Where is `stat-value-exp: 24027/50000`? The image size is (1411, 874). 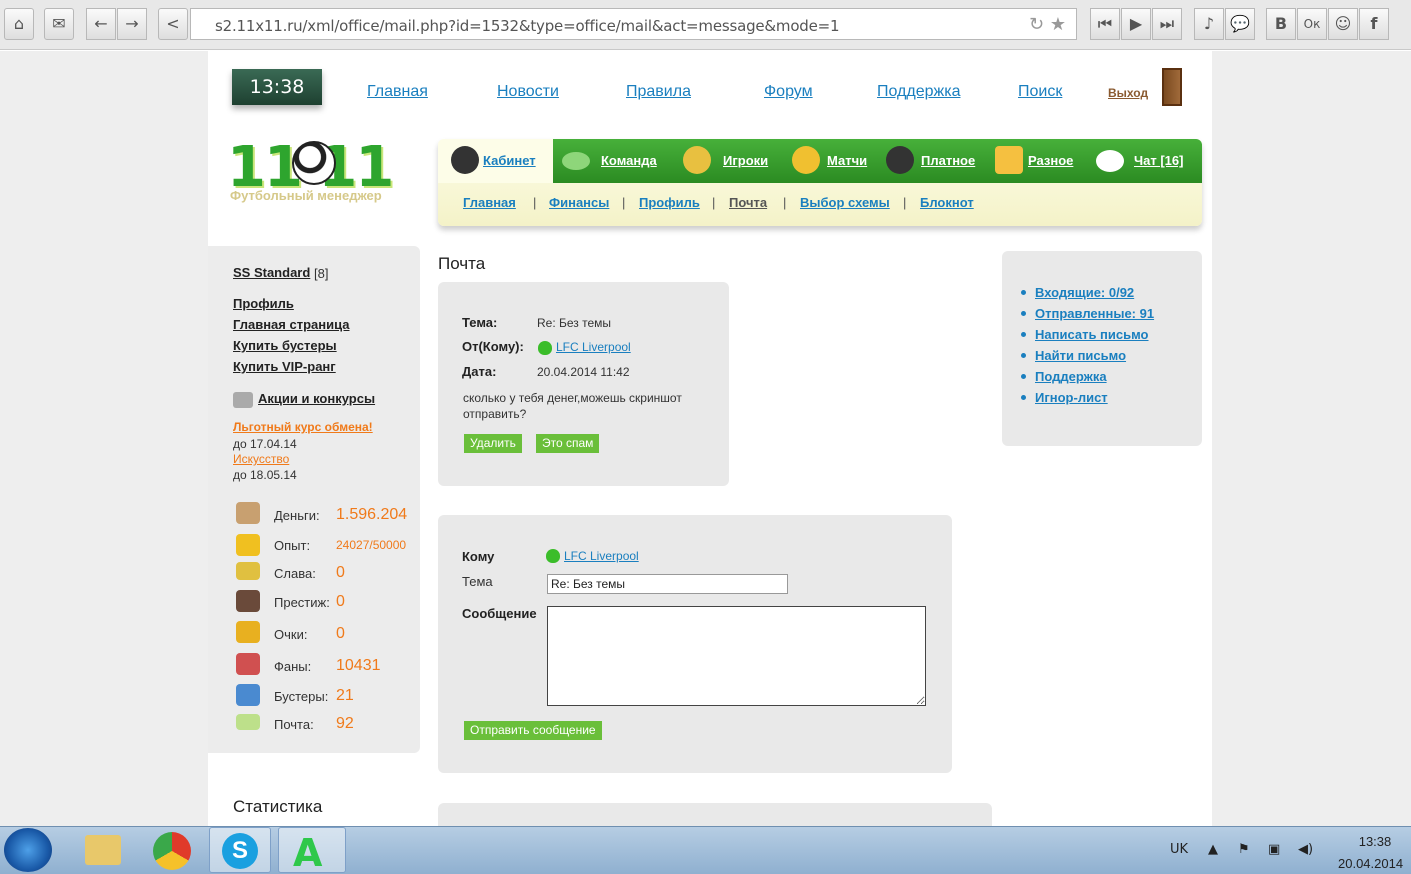
stat-value-exp: 24027/50000 is located at coordinates (371, 545).